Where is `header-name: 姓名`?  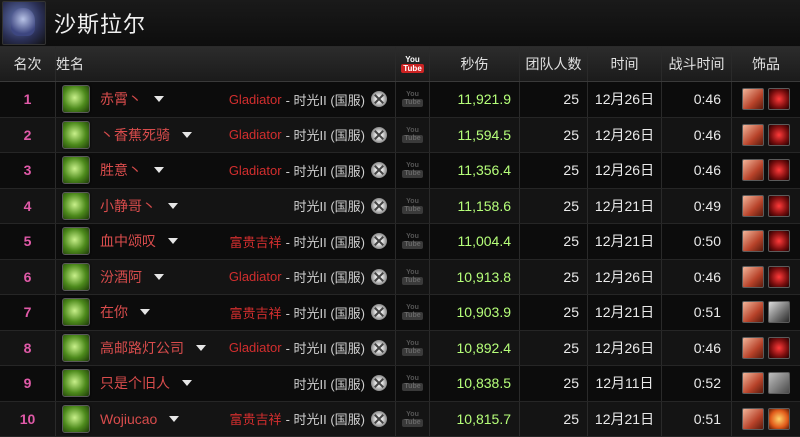
header-name: 姓名 is located at coordinates (226, 64).